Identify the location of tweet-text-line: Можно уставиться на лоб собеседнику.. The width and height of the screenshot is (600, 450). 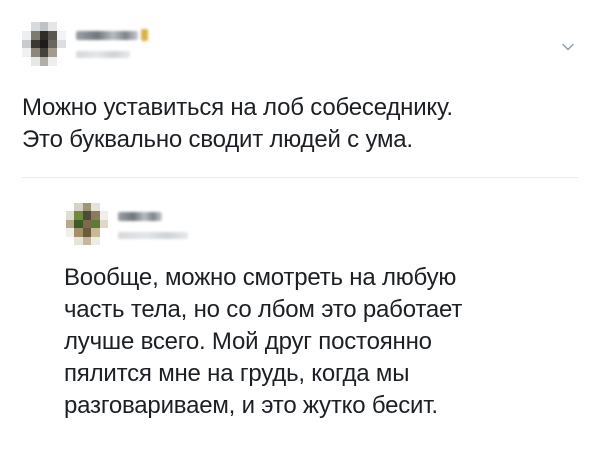
(237, 107).